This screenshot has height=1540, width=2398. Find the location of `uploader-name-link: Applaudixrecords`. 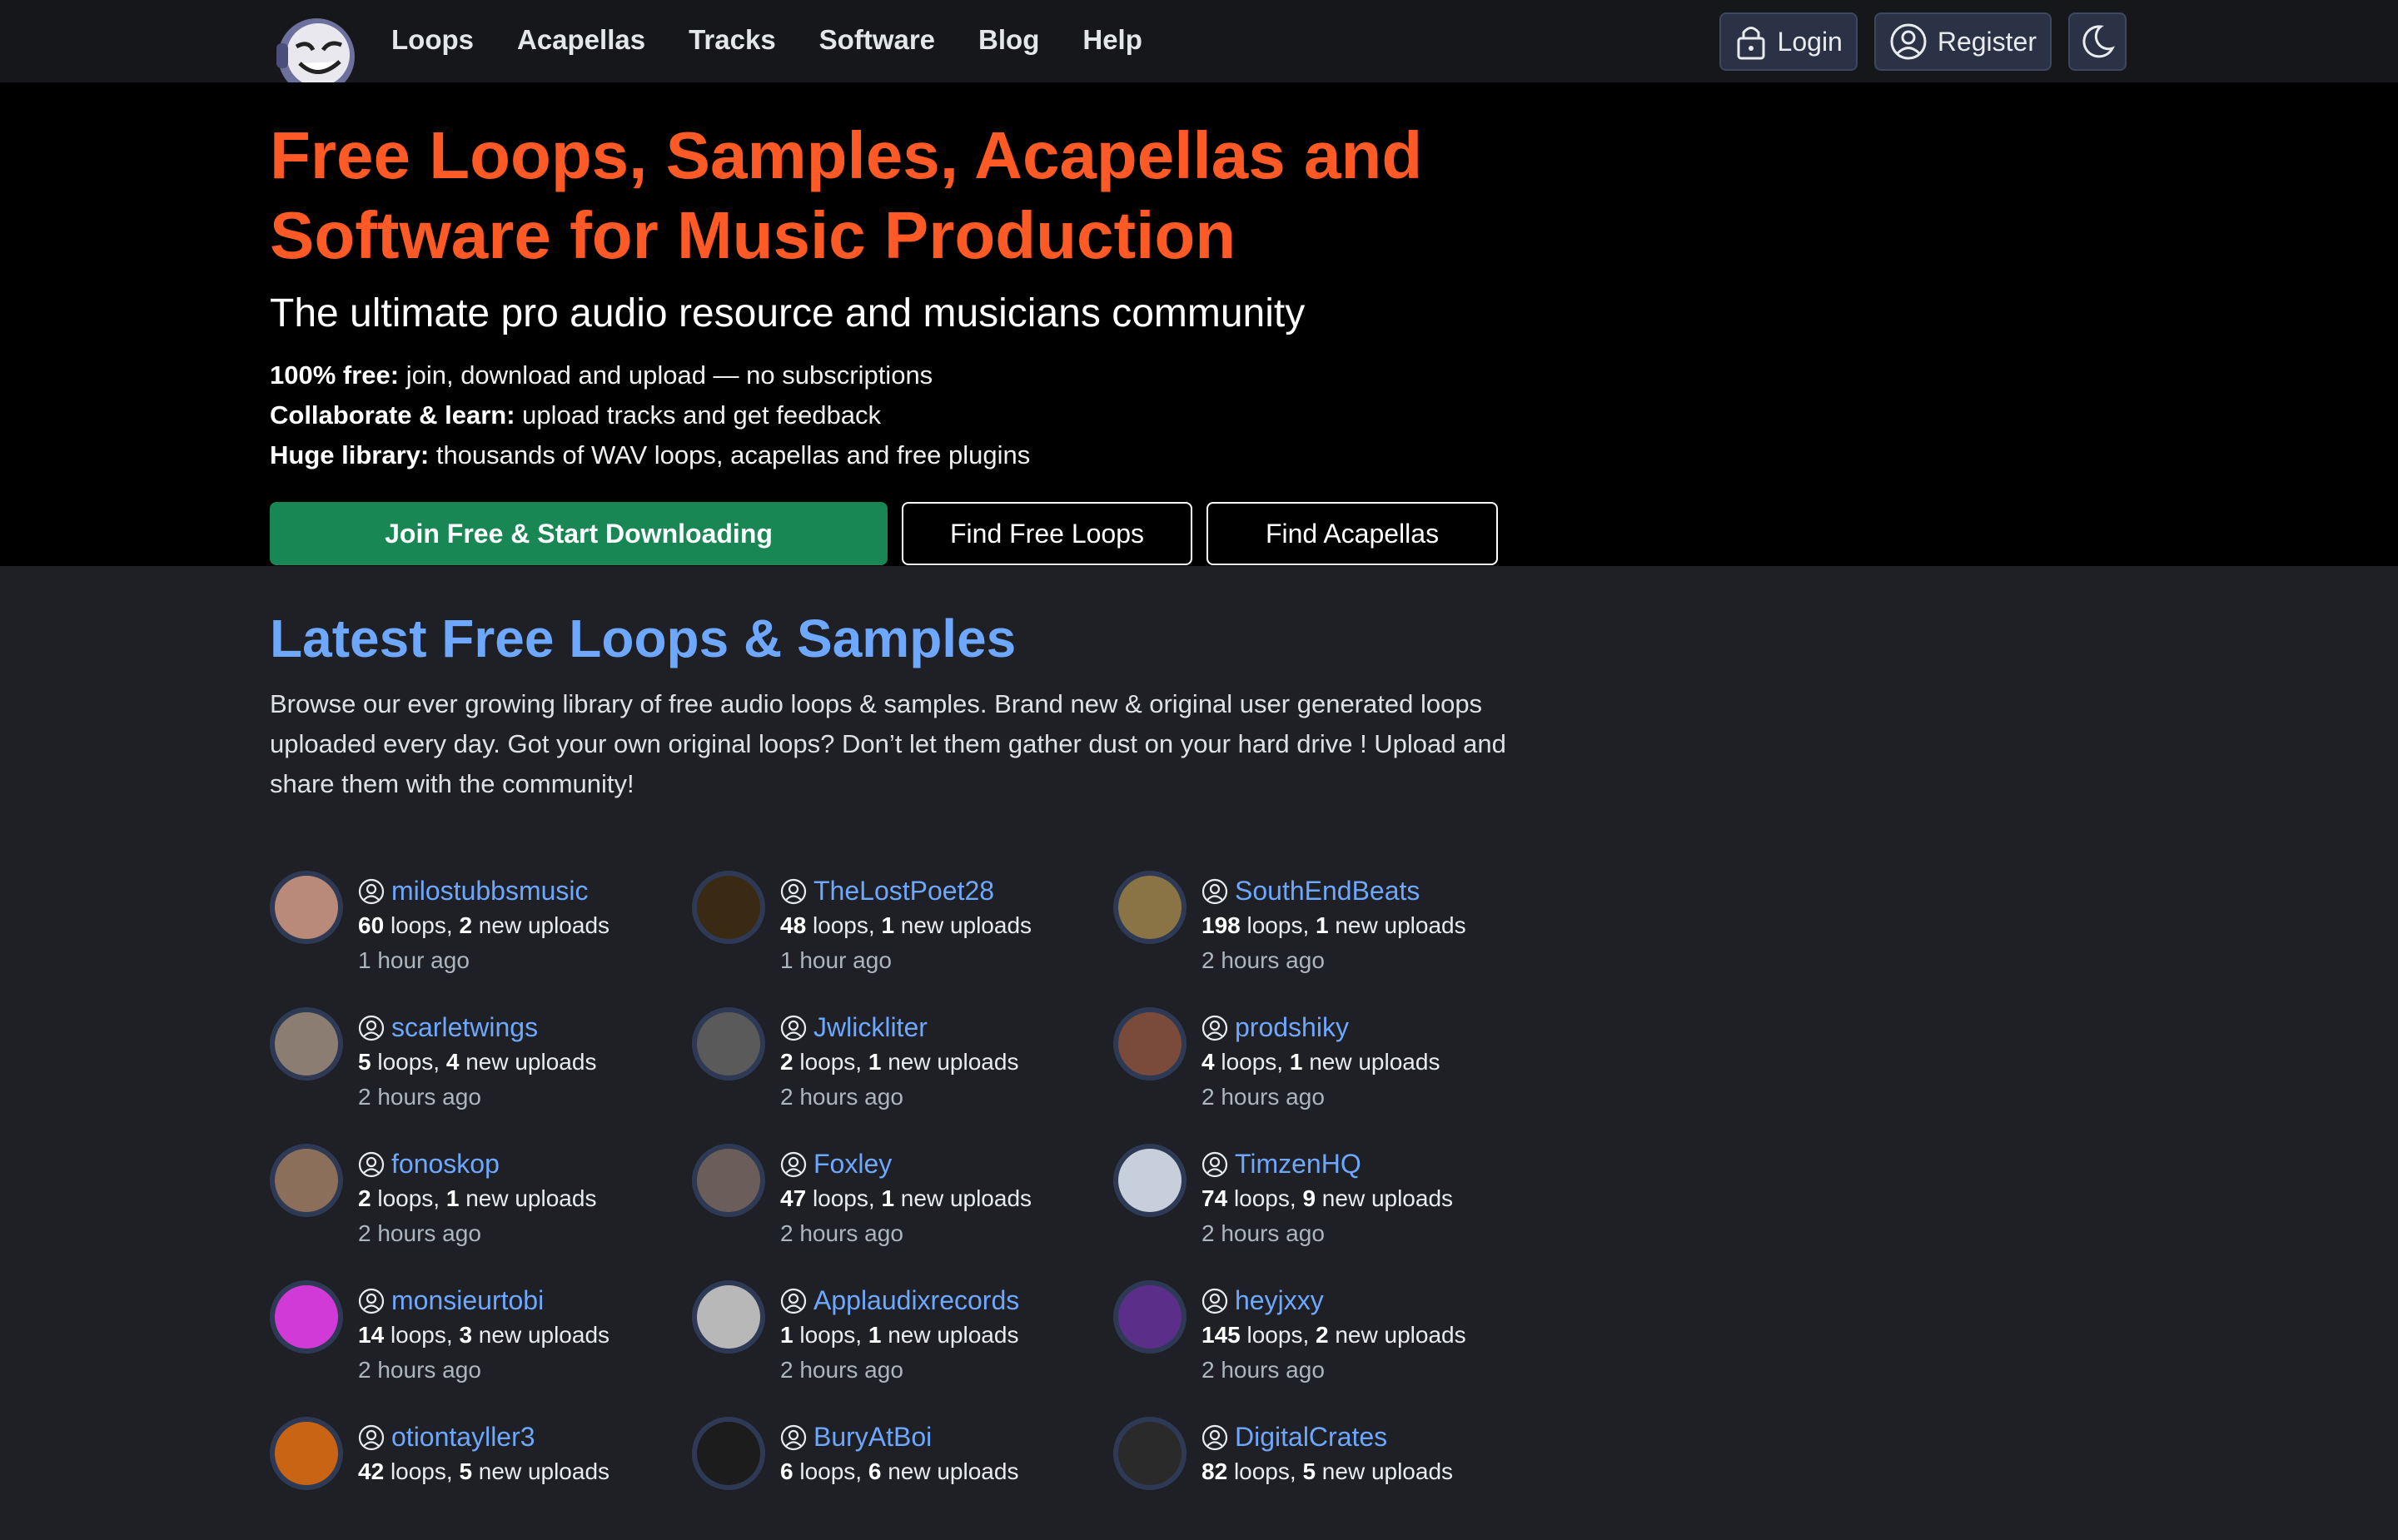

uploader-name-link: Applaudixrecords is located at coordinates (900, 1301).